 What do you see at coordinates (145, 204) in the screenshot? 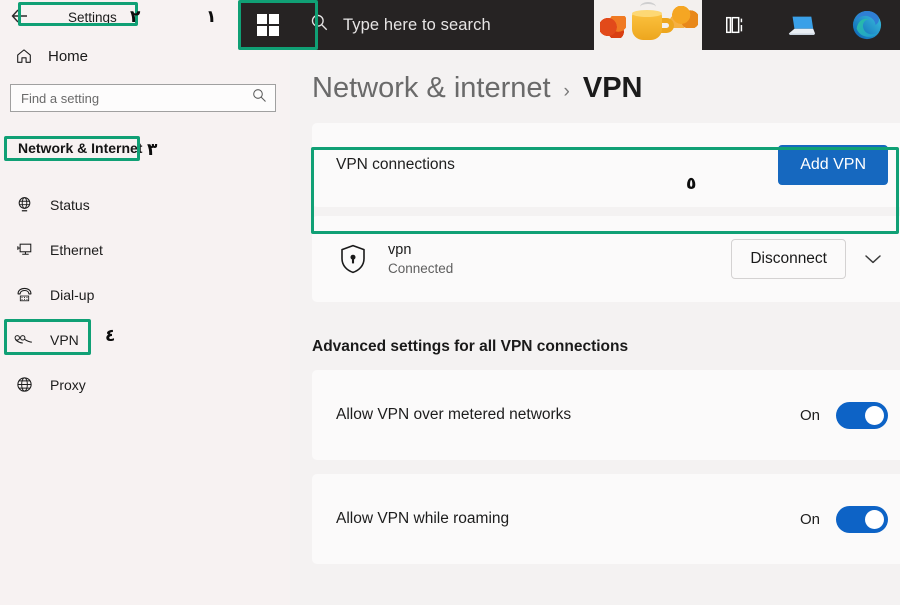
I see `sidebar-item-status: Status` at bounding box center [145, 204].